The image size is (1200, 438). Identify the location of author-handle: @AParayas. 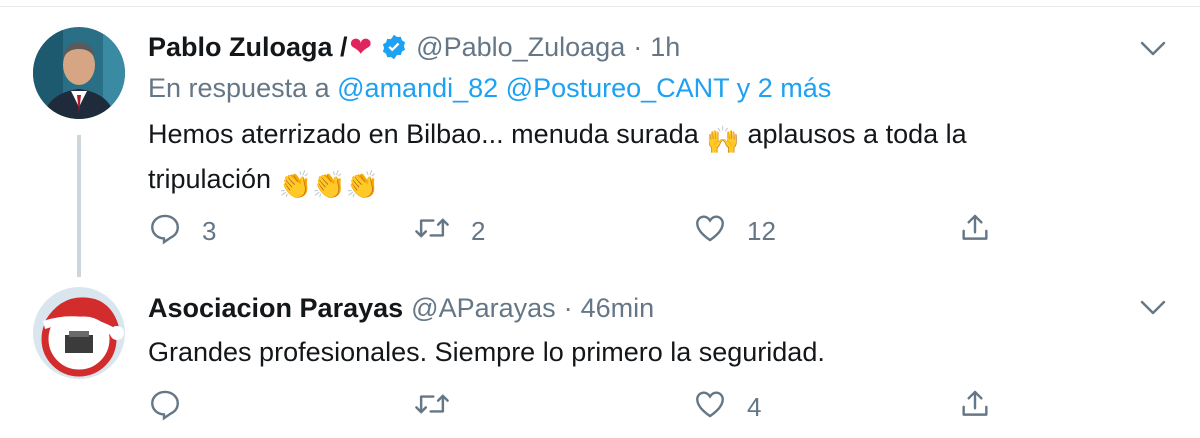
(483, 308).